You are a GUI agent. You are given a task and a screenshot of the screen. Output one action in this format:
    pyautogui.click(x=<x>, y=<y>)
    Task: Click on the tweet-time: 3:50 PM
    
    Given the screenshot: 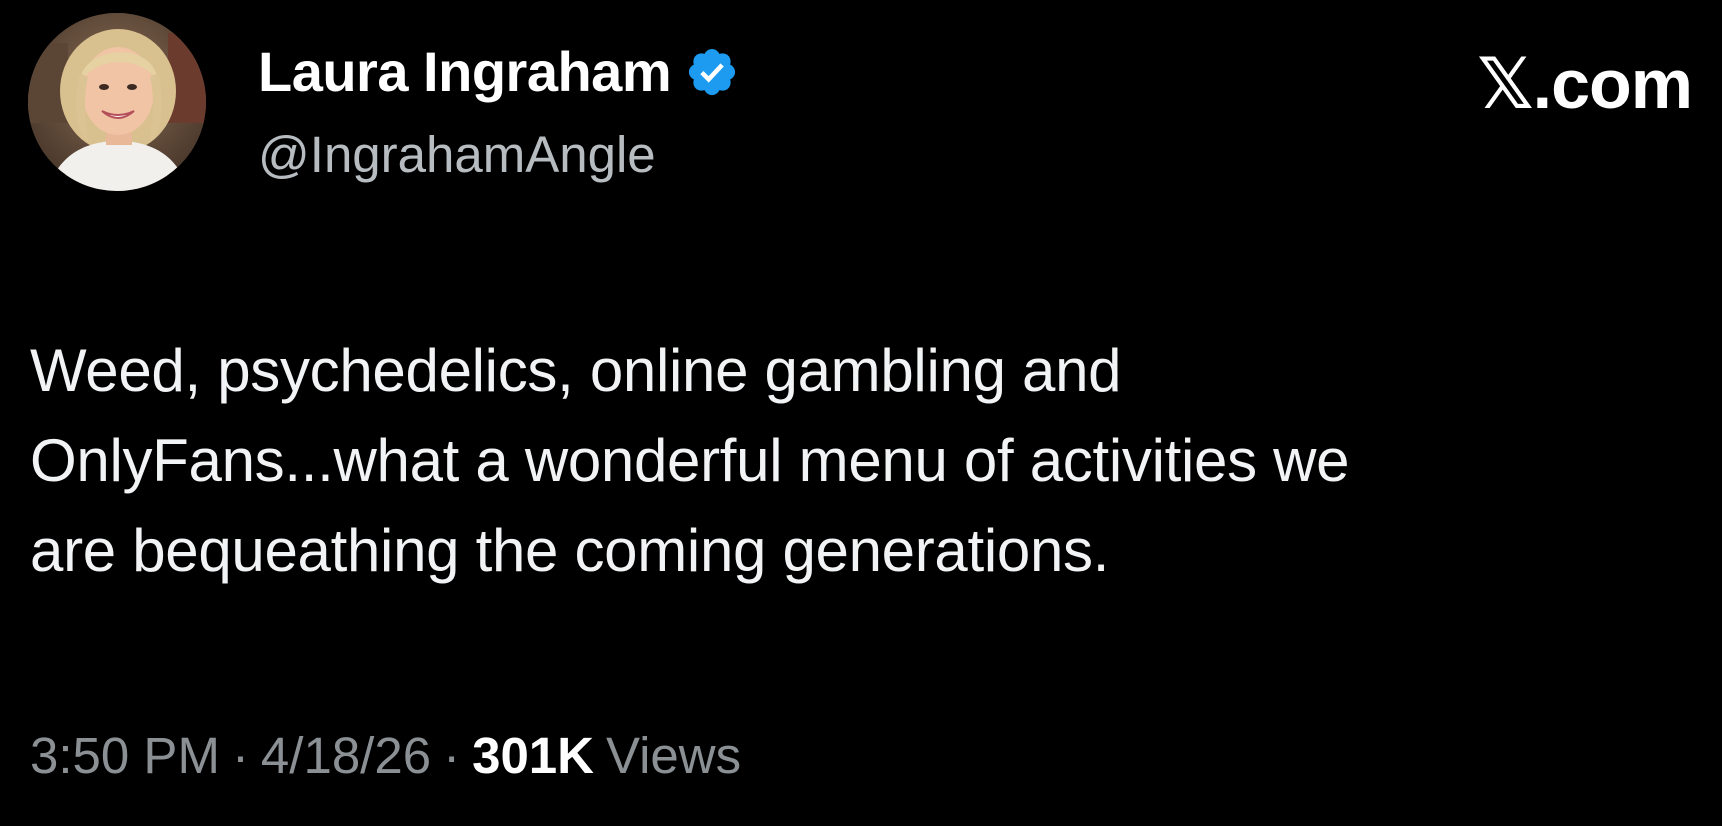 What is the action you would take?
    pyautogui.click(x=125, y=756)
    